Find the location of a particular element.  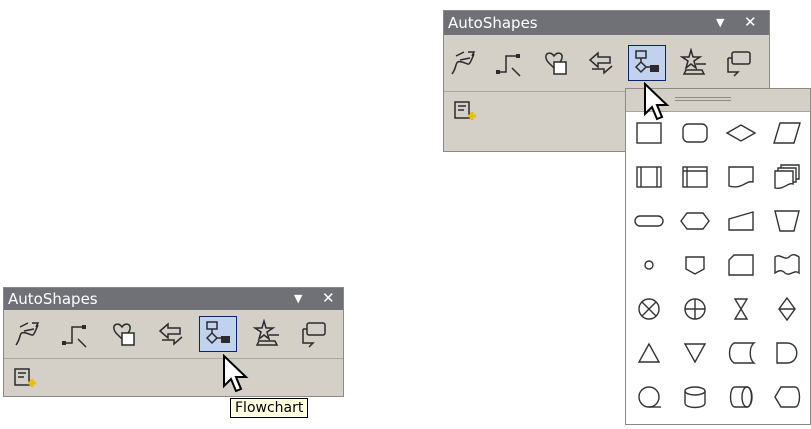

flowchart-terminator-icon is located at coordinates (649, 221).